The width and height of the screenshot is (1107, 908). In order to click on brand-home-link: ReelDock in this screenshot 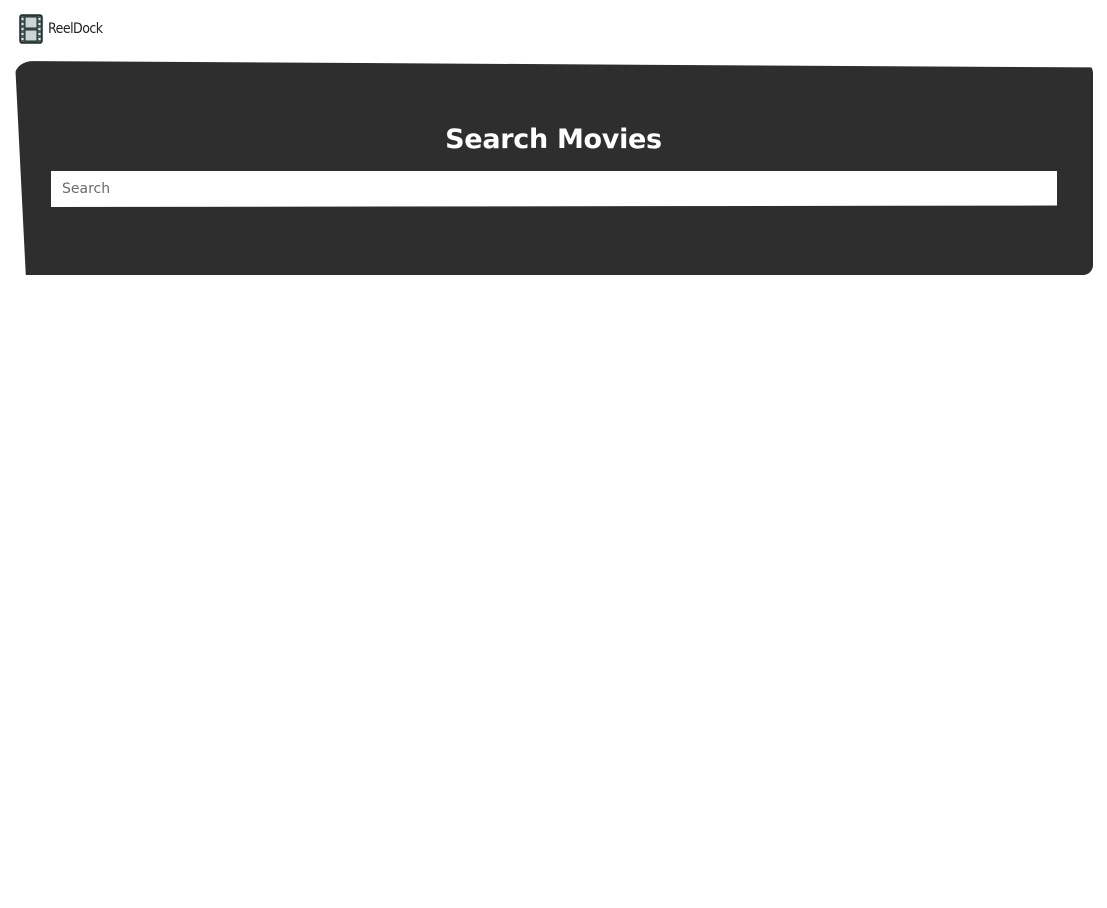, I will do `click(63, 29)`.